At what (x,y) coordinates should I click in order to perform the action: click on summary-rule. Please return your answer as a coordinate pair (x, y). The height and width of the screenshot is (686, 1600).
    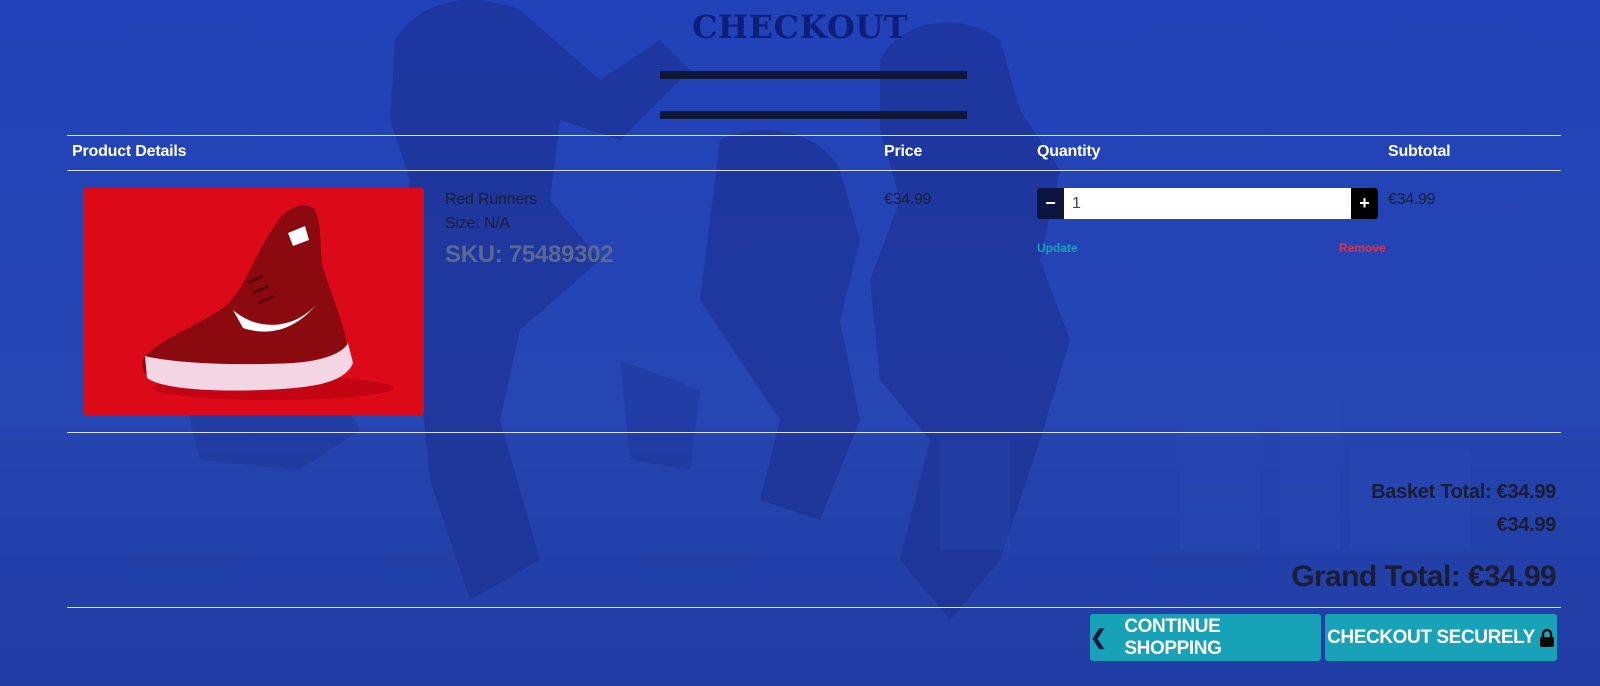
    Looking at the image, I should click on (814, 607).